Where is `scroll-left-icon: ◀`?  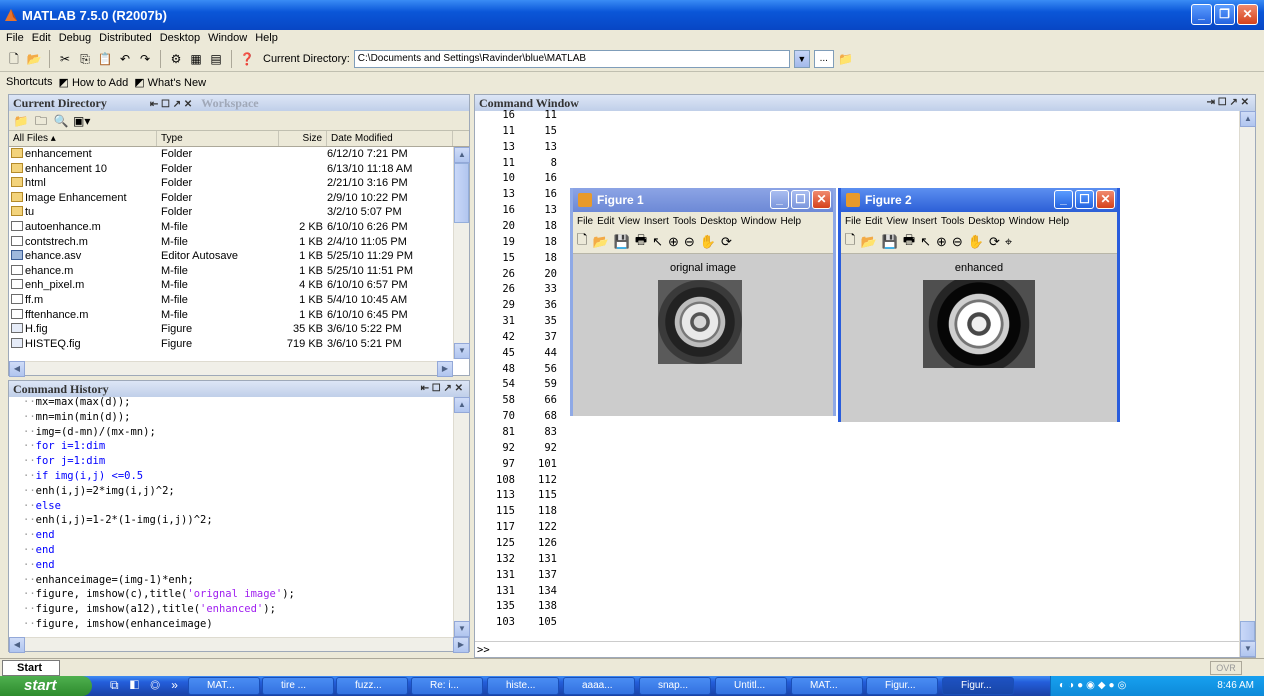 scroll-left-icon: ◀ is located at coordinates (17, 369).